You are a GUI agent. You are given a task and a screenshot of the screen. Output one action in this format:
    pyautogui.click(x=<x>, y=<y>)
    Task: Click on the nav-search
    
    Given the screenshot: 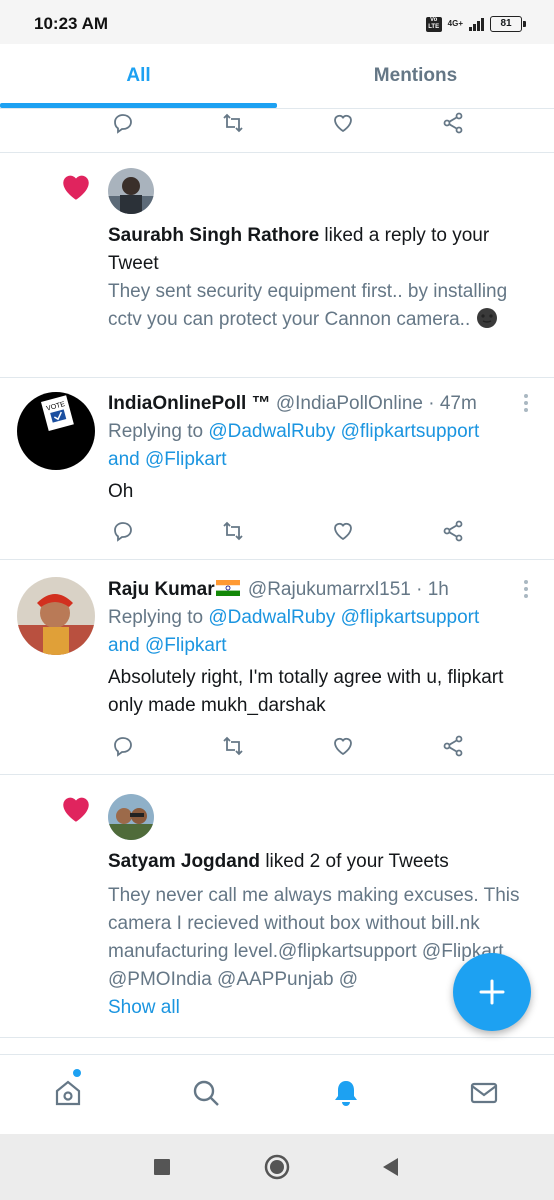 What is the action you would take?
    pyautogui.click(x=206, y=1093)
    